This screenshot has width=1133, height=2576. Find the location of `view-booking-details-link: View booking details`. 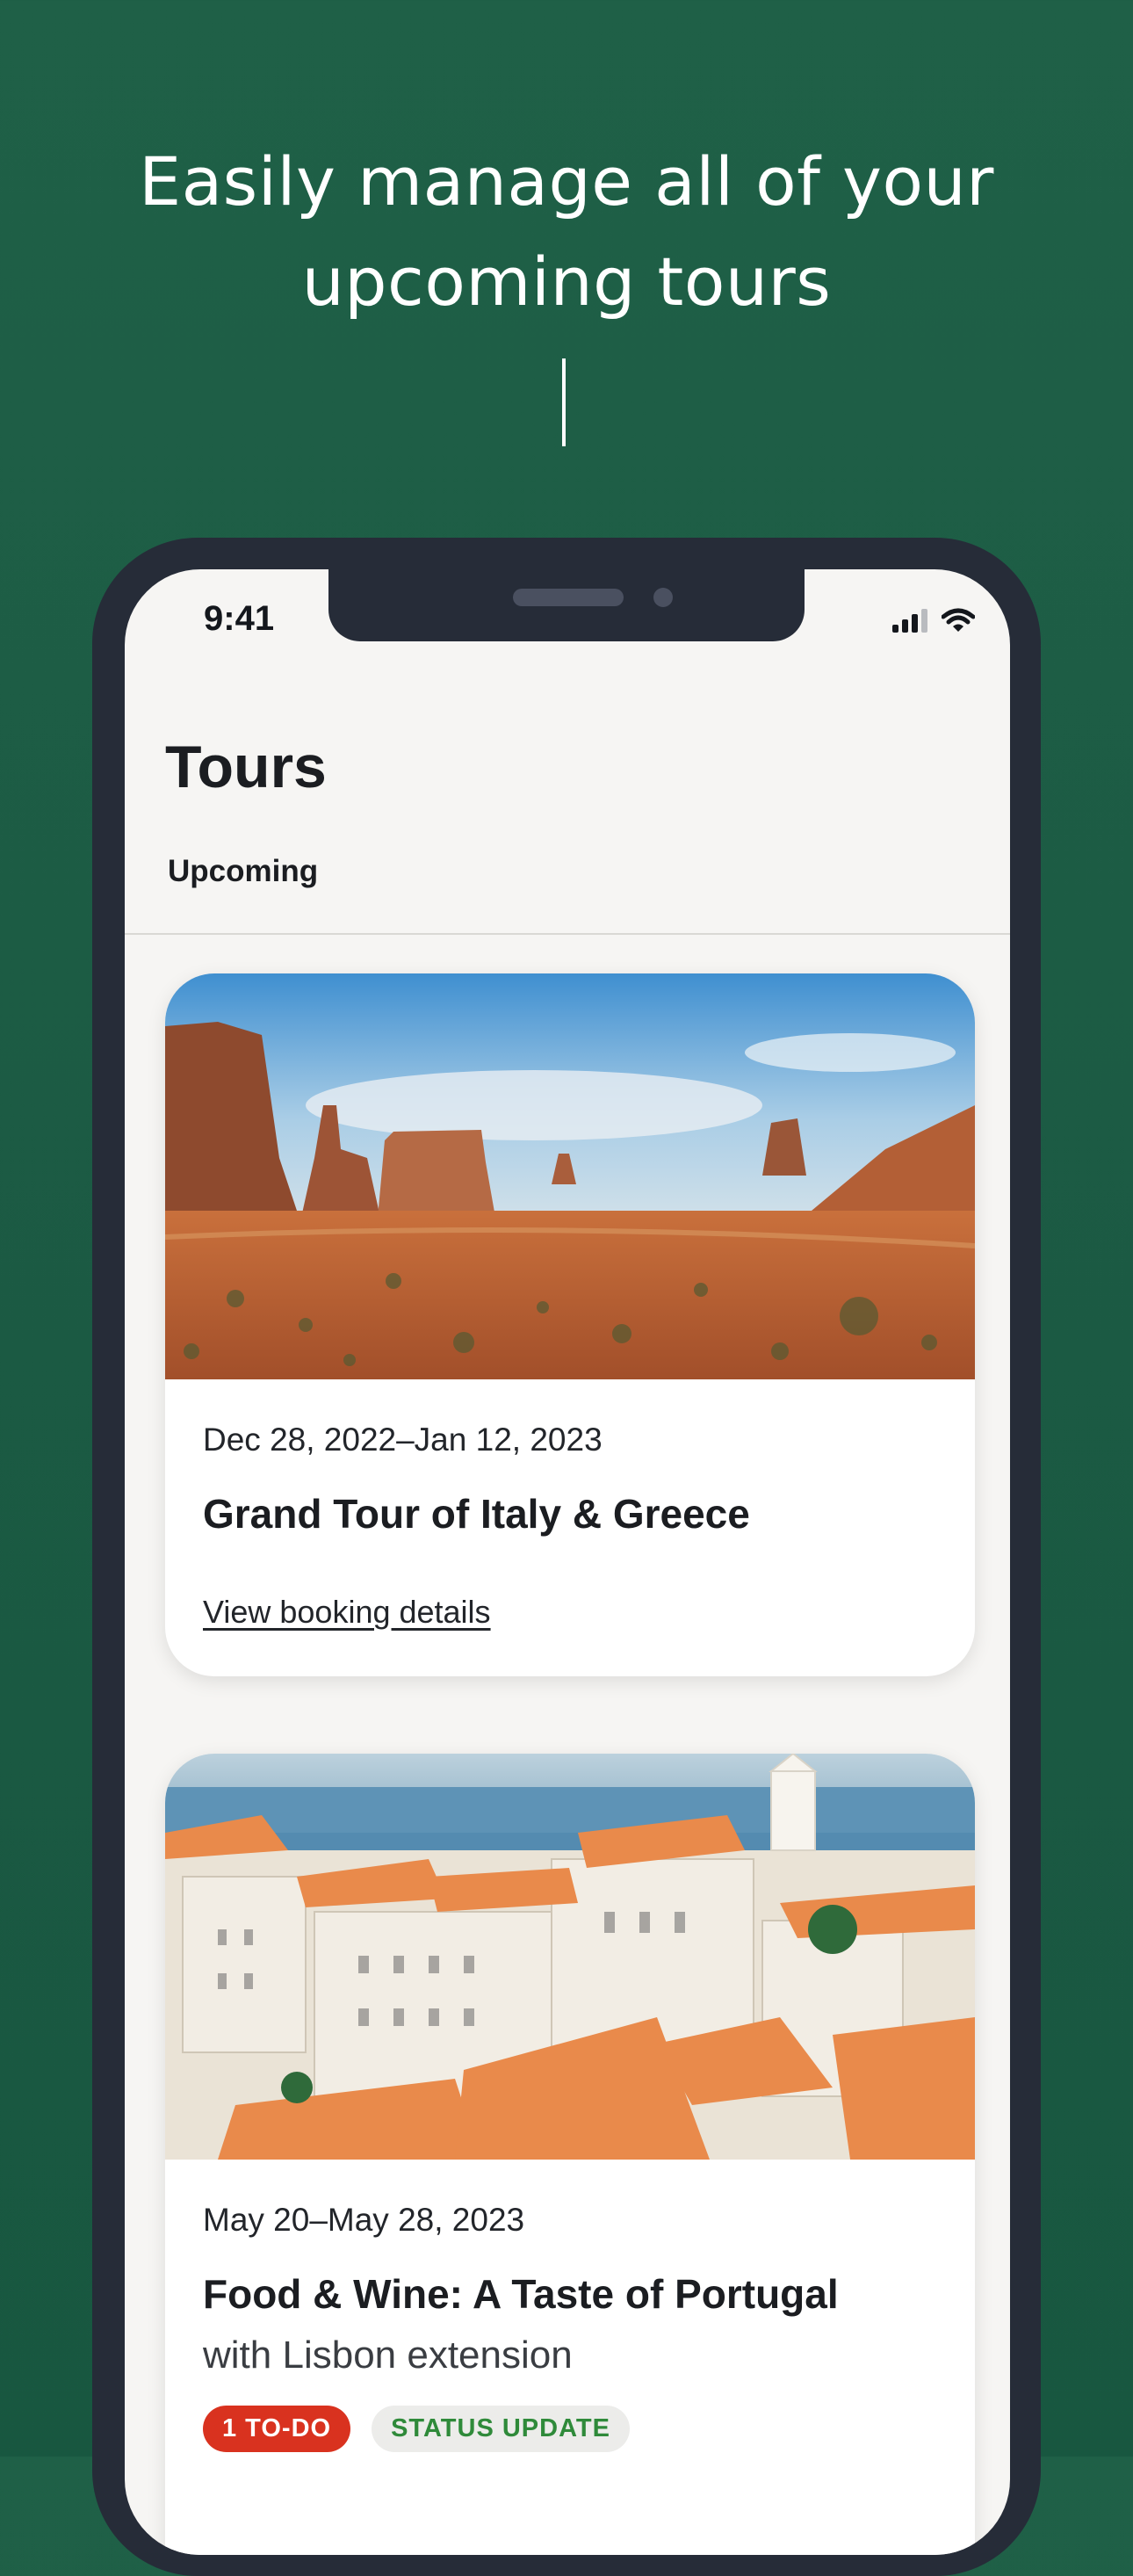

view-booking-details-link: View booking details is located at coordinates (347, 1612).